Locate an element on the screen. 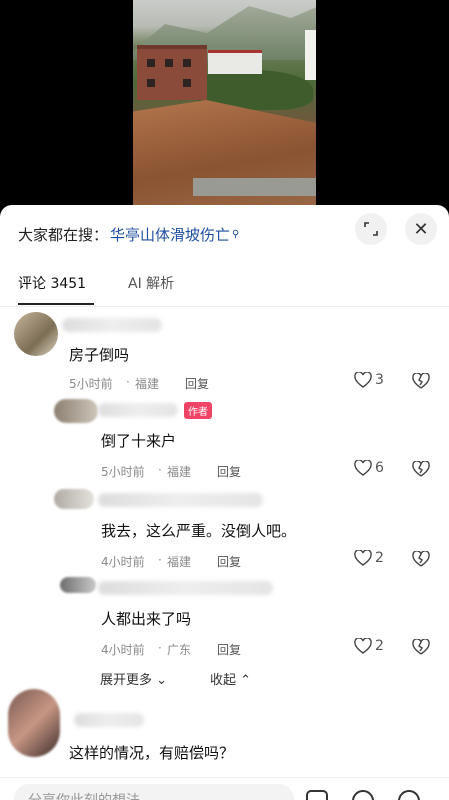  comment-text: 我去，这么严重。没倒人吧。 is located at coordinates (199, 531).